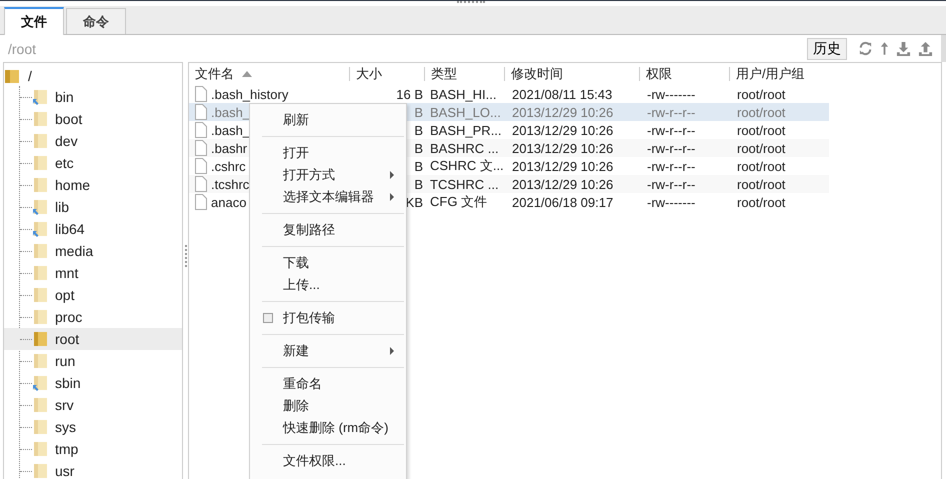 This screenshot has height=479, width=946. What do you see at coordinates (903, 48) in the screenshot?
I see `download-icon` at bounding box center [903, 48].